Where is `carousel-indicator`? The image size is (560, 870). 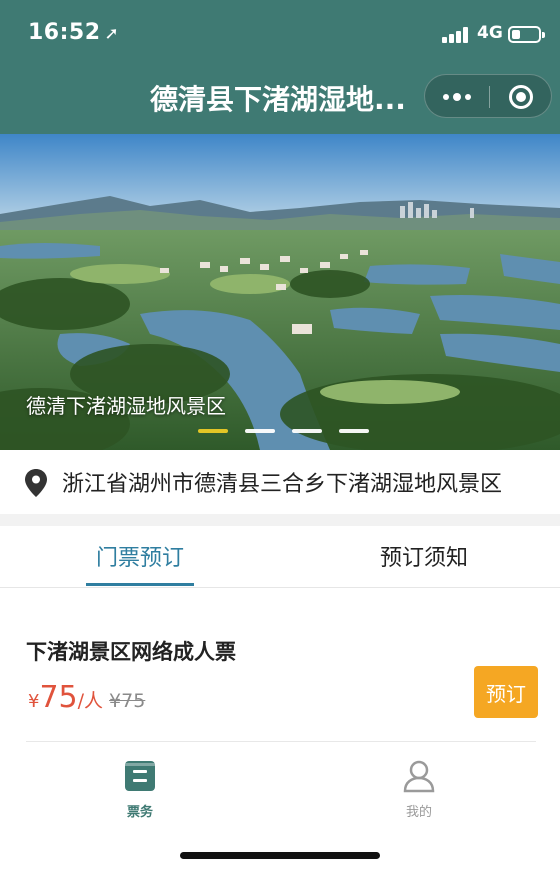 carousel-indicator is located at coordinates (283, 432).